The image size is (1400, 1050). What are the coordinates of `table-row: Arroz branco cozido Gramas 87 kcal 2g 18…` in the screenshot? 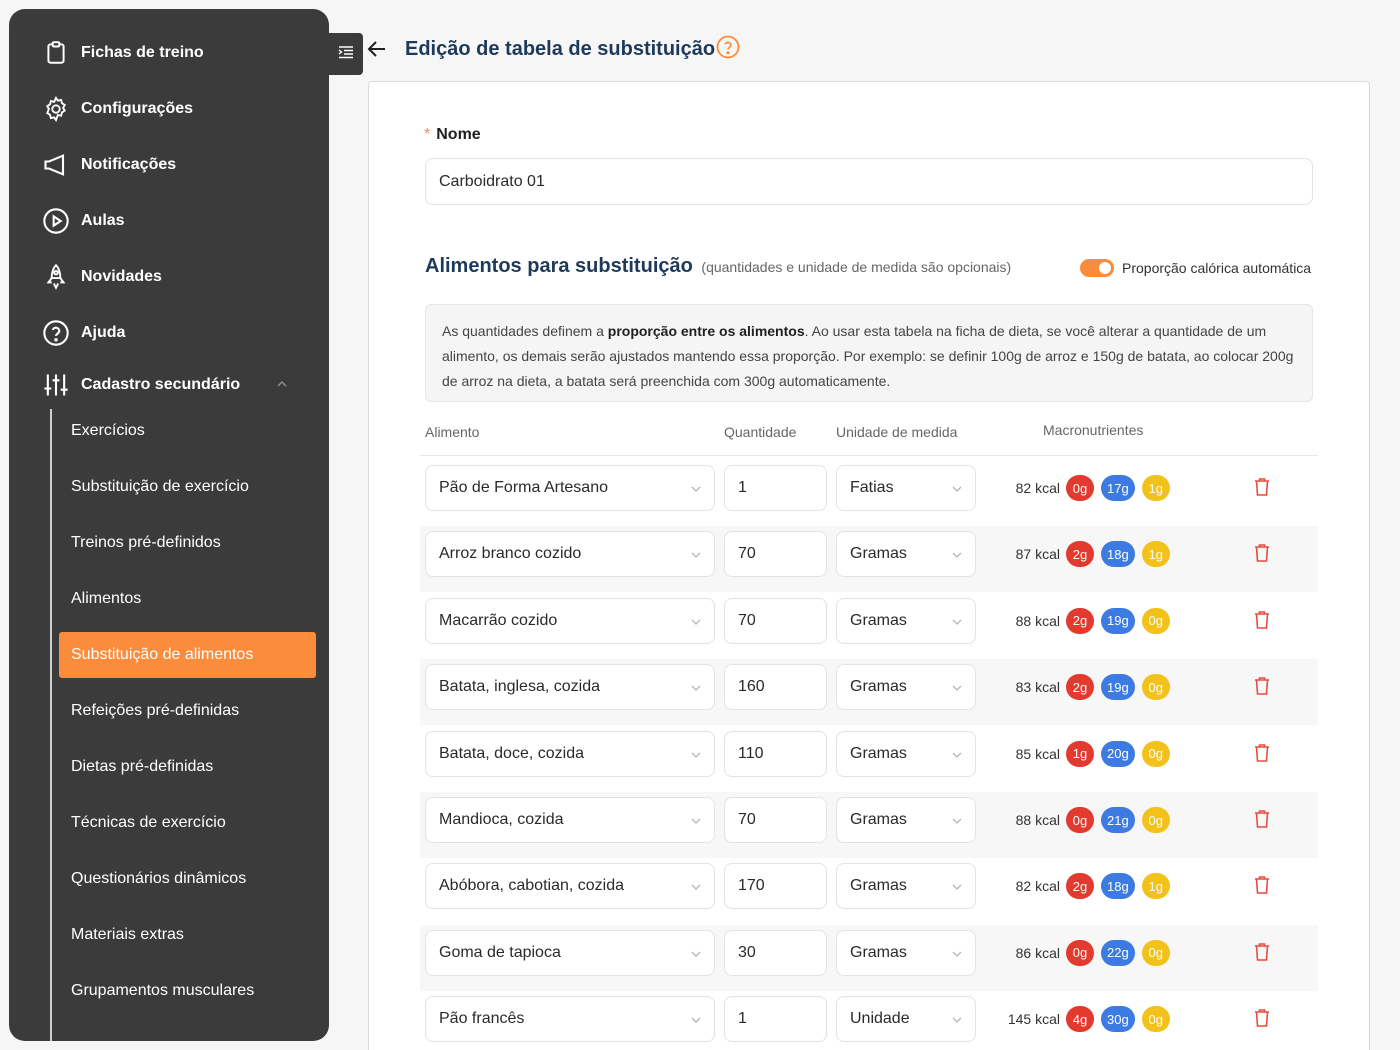 It's located at (869, 559).